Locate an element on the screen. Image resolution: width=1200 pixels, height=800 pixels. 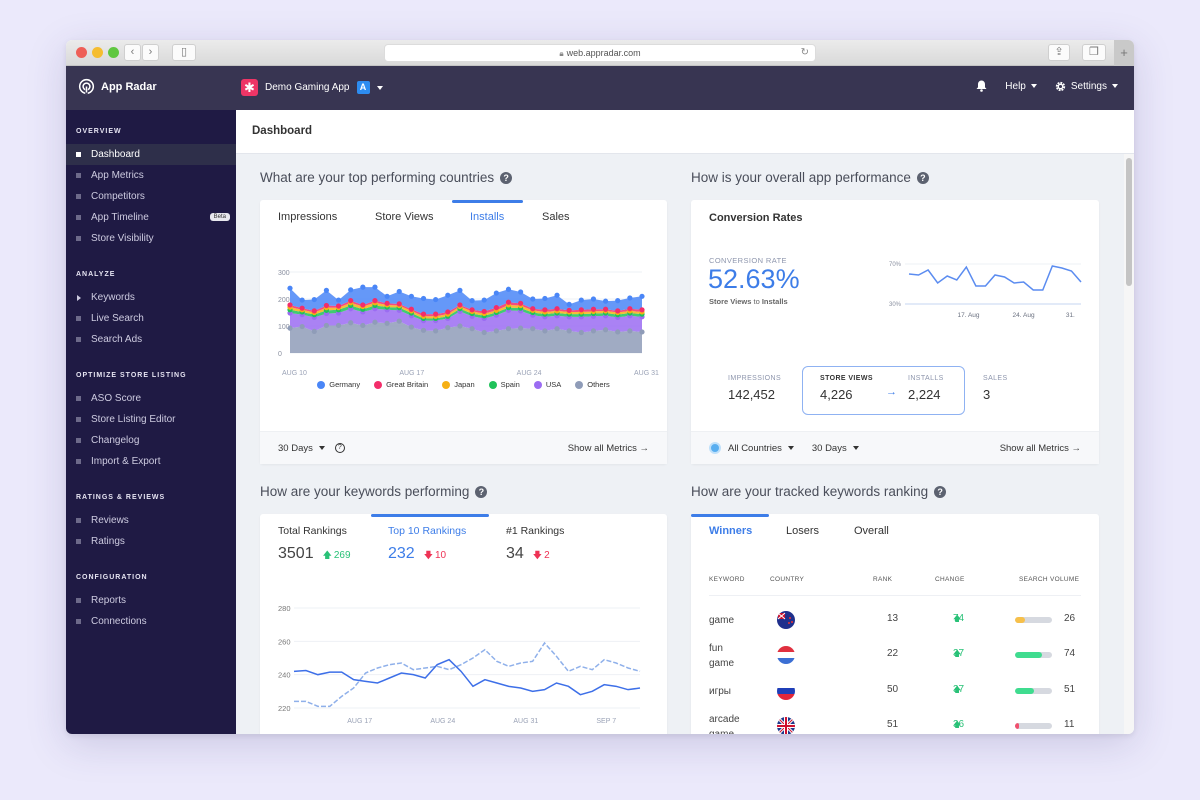
stat-top-10-rankings: Top 10 Rankings 232 🡇︎ 10 is located at coordinates (427, 544).